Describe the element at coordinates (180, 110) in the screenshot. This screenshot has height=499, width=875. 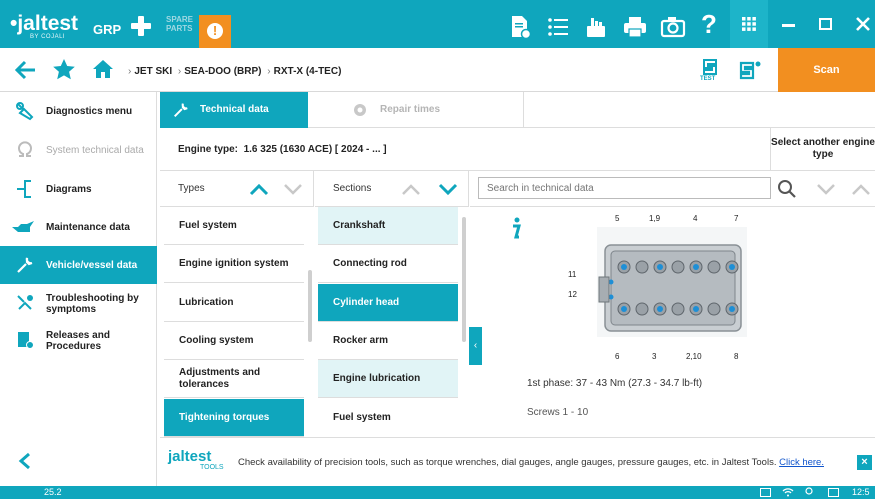
I see `wrench-icon` at that location.